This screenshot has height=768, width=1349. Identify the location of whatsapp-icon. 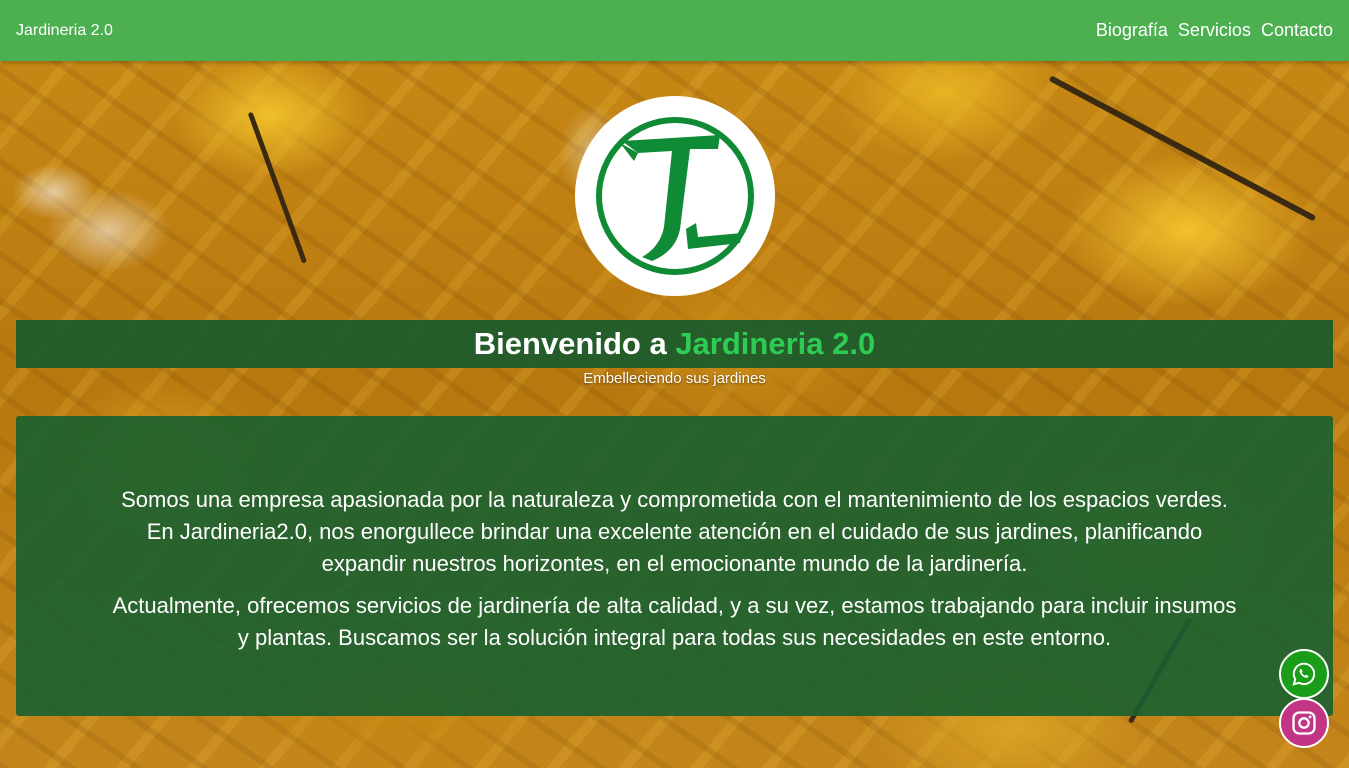
(1304, 674).